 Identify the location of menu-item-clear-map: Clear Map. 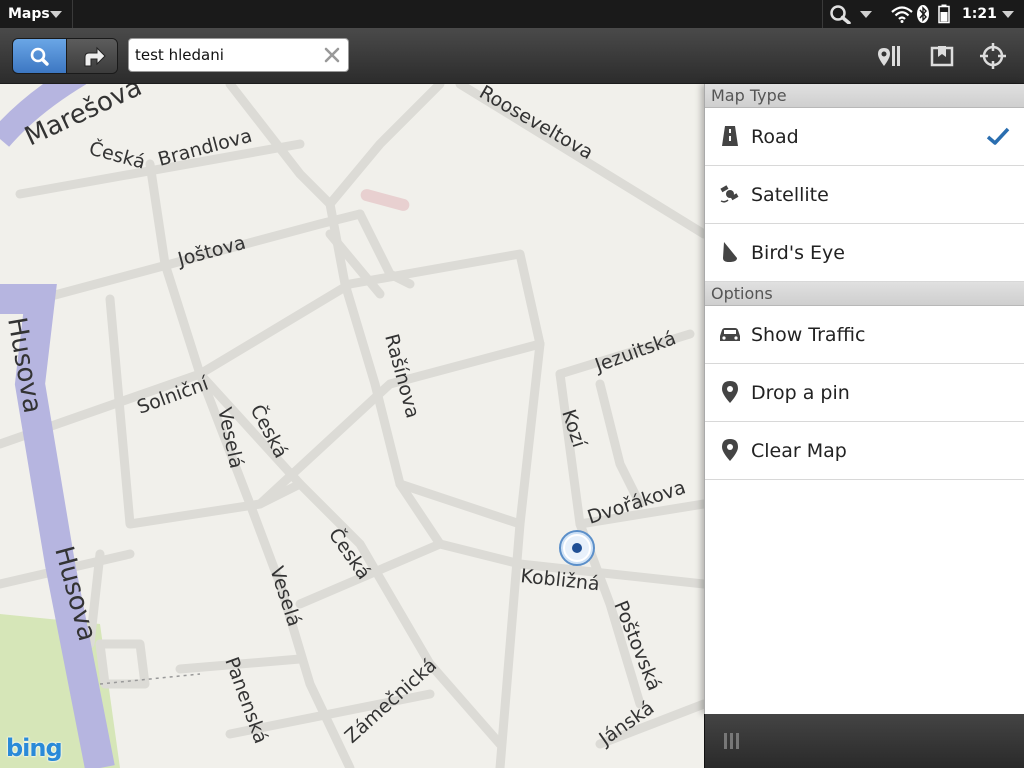
(864, 451).